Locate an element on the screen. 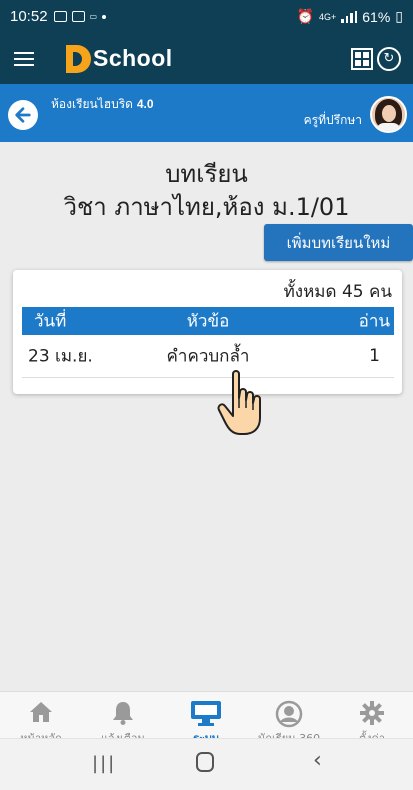 Image resolution: width=413 pixels, height=790 pixels. home-system-icon is located at coordinates (205, 764).